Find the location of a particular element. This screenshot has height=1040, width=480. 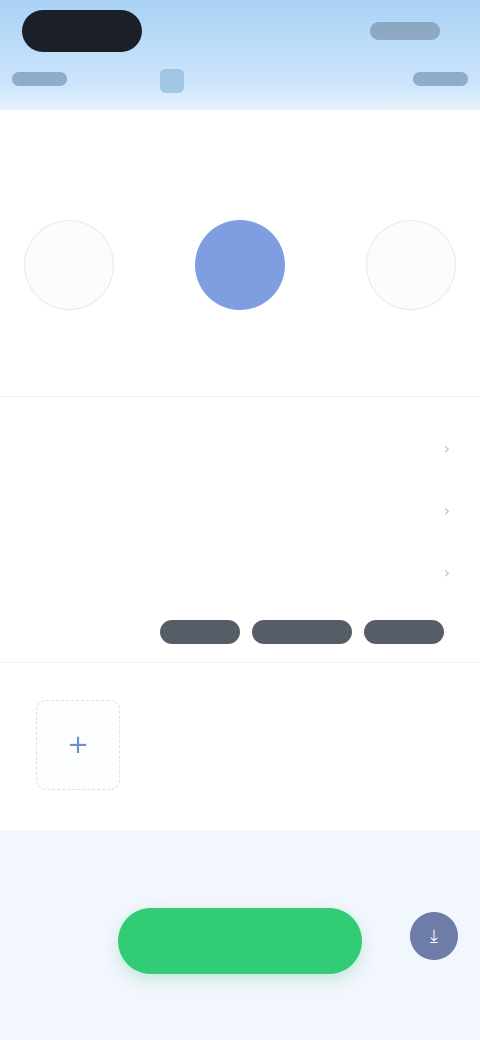

status-bar-pill is located at coordinates (82, 31).